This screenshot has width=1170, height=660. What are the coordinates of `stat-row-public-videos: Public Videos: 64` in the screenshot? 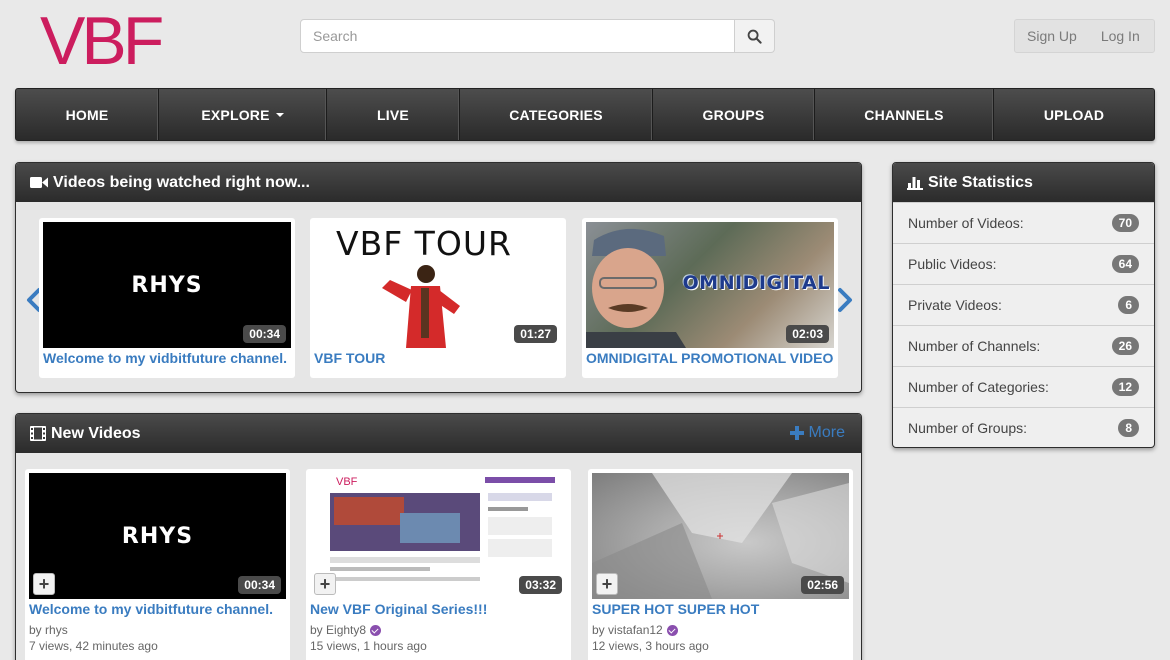 It's located at (1023, 263).